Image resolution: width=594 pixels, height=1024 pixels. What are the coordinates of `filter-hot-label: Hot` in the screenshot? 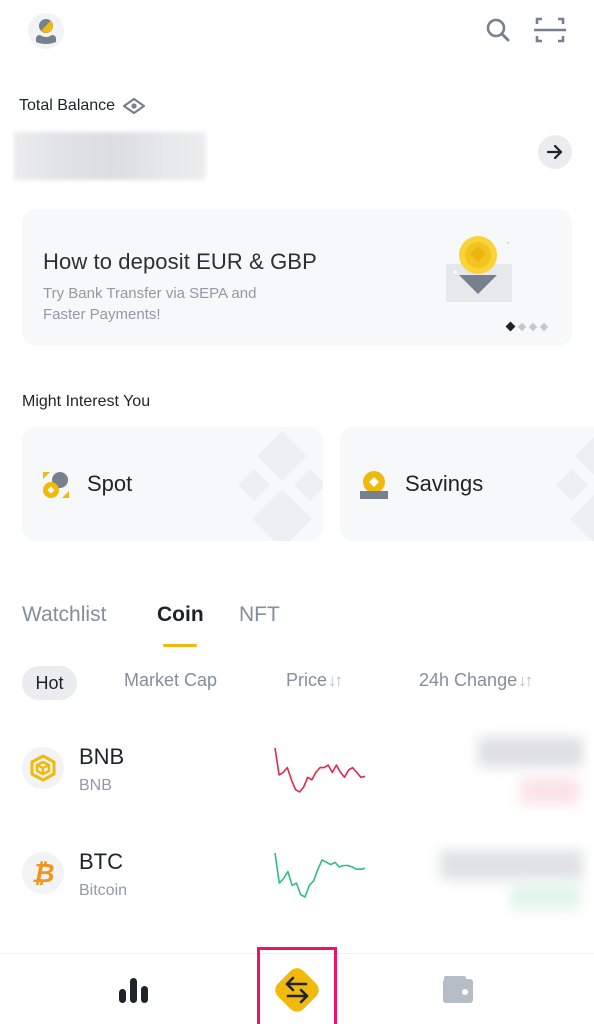 It's located at (49, 682).